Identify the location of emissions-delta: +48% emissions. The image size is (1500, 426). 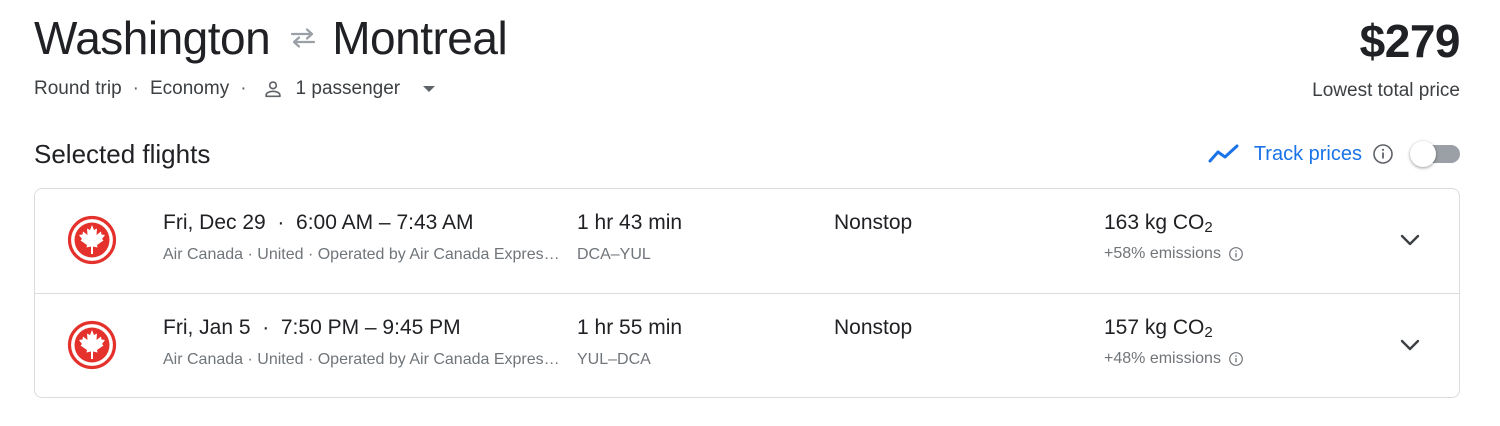
(1174, 359).